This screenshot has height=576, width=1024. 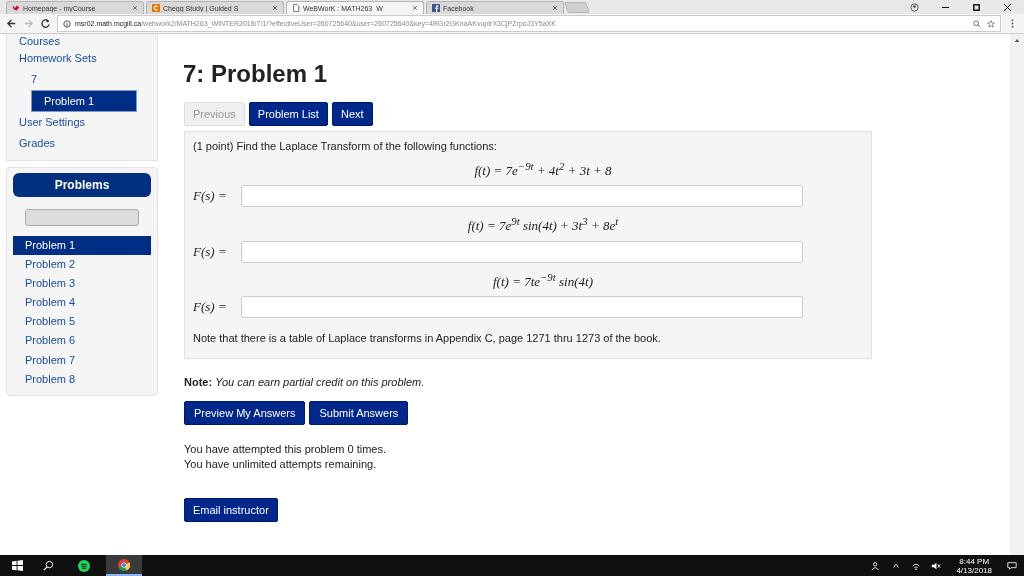 What do you see at coordinates (543, 225) in the screenshot?
I see `equation: f(t) = 7e$^{9t}$ sin(4t) + 3t$^{3}$ + 8e$^{t}$` at bounding box center [543, 225].